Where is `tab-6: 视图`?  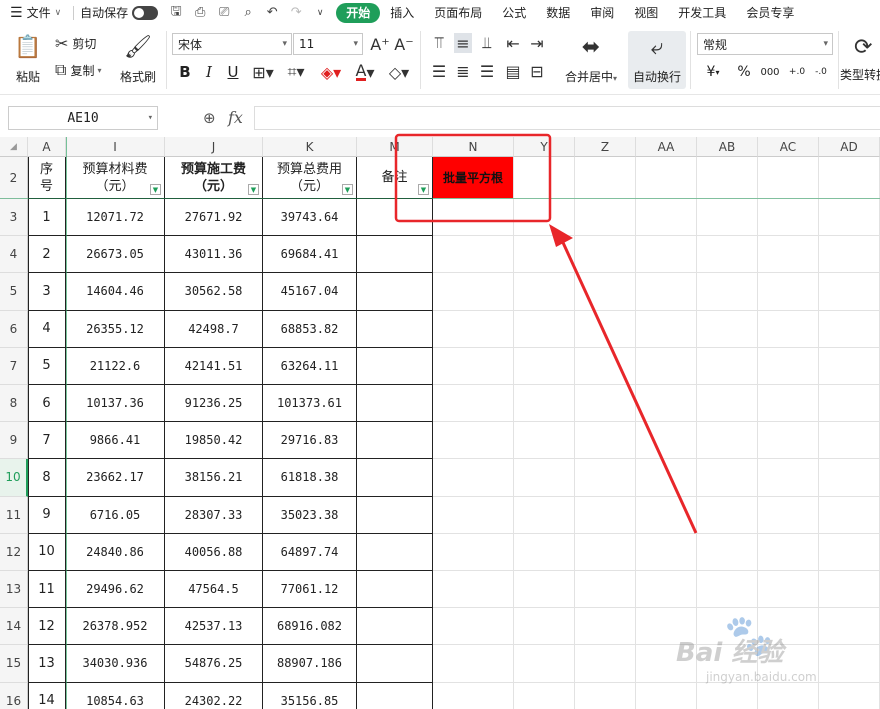 tab-6: 视图 is located at coordinates (646, 13).